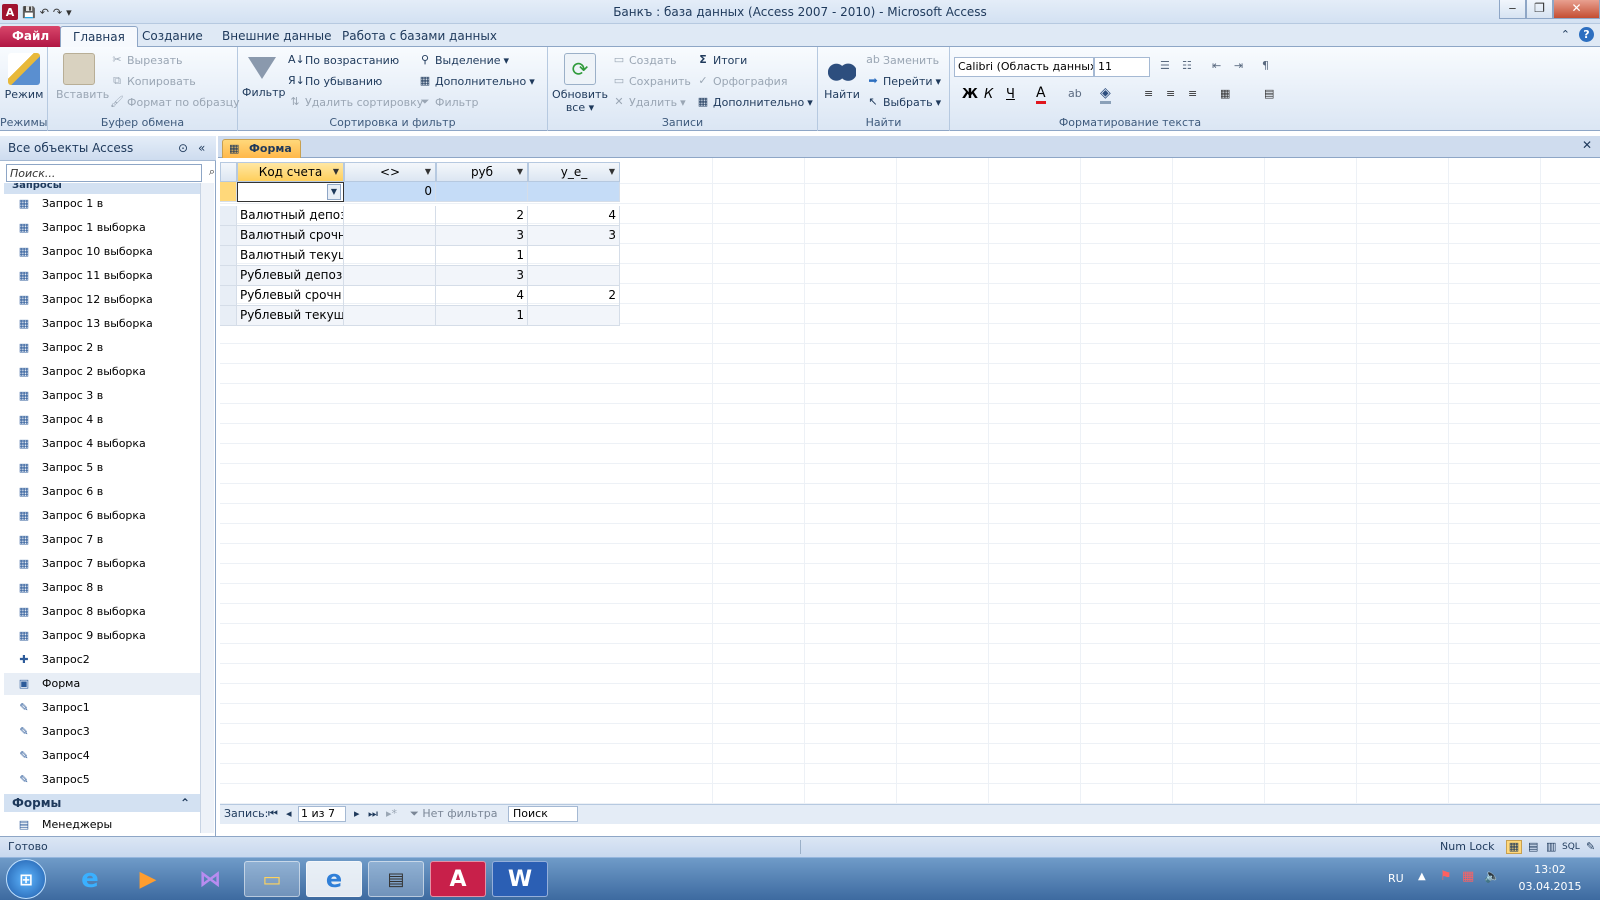 This screenshot has height=900, width=1600. I want to click on nav-dropdown-icon: ⊙, so click(183, 148).